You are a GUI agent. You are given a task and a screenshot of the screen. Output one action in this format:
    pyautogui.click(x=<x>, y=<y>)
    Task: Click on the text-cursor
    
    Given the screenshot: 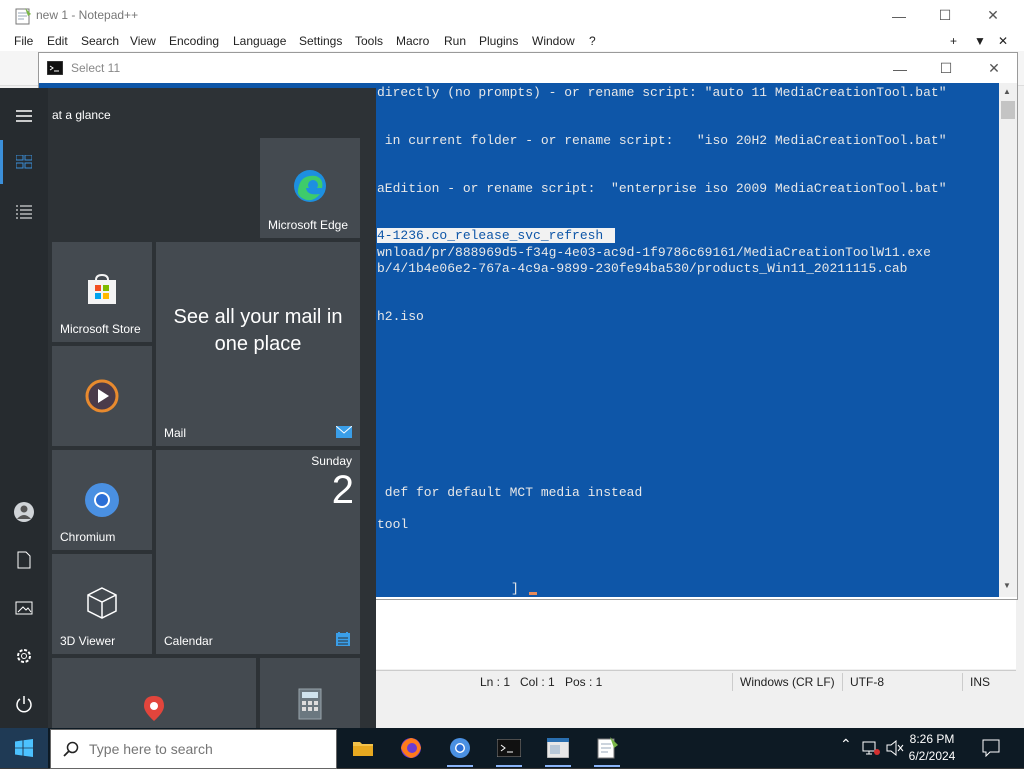 What is the action you would take?
    pyautogui.click(x=533, y=593)
    